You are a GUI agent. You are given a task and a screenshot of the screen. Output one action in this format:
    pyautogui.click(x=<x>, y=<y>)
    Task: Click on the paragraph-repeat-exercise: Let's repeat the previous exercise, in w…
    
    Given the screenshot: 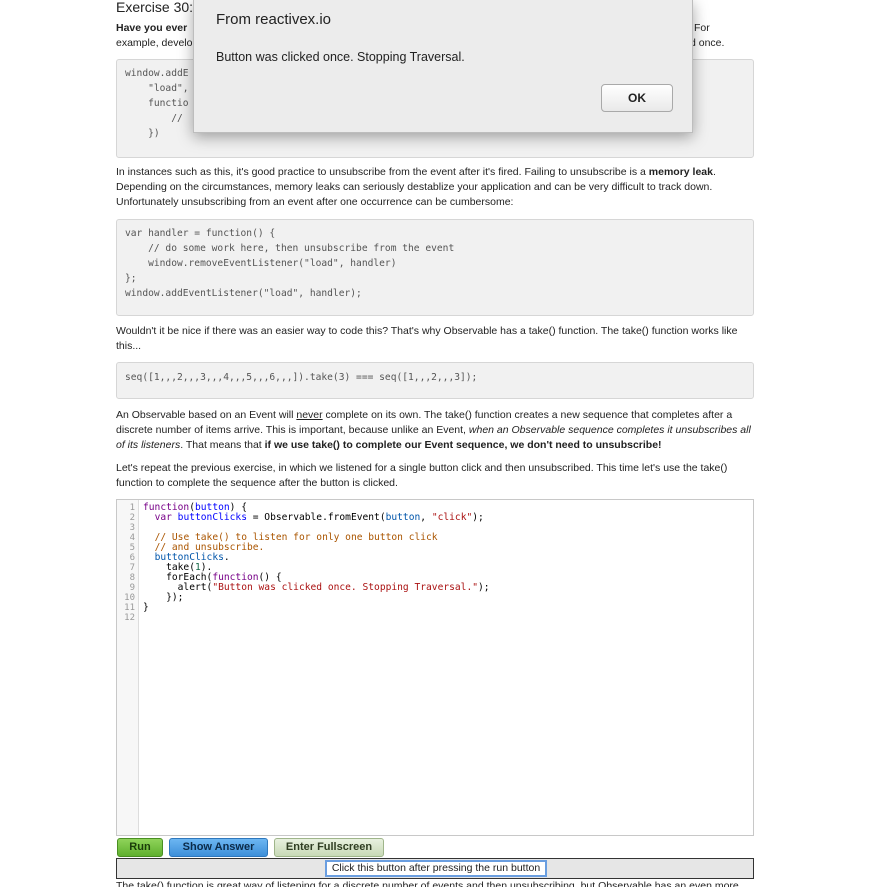 What is the action you would take?
    pyautogui.click(x=422, y=475)
    